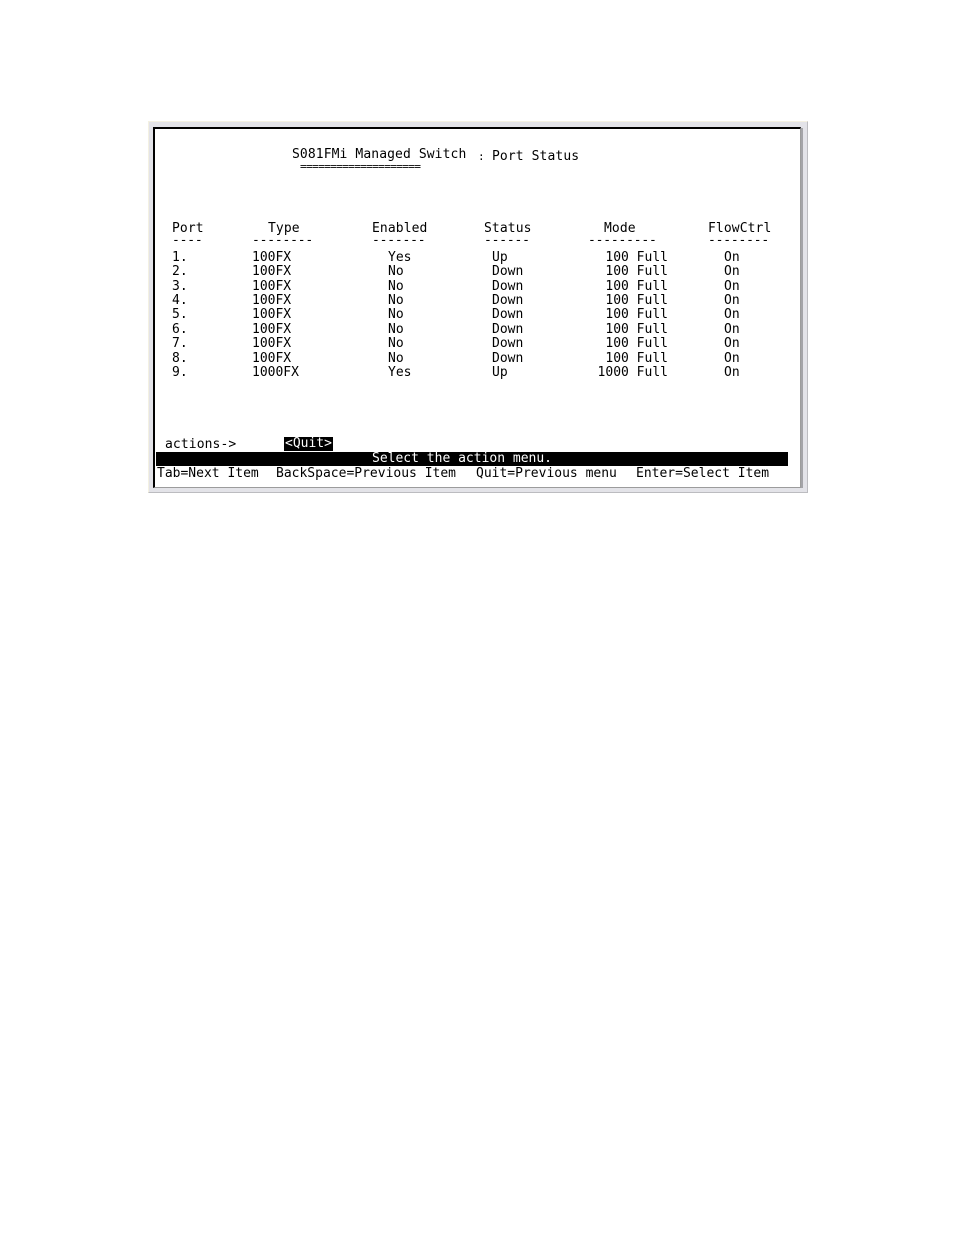 This screenshot has height=1235, width=954. What do you see at coordinates (366, 473) in the screenshot?
I see `help-backspace-previous-item: BackSpace=Previous Item` at bounding box center [366, 473].